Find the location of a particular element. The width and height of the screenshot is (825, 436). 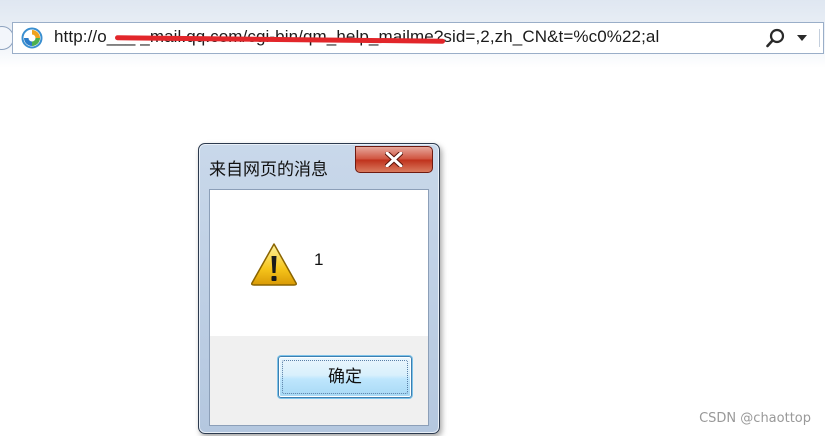

message-area: 1 is located at coordinates (319, 263).